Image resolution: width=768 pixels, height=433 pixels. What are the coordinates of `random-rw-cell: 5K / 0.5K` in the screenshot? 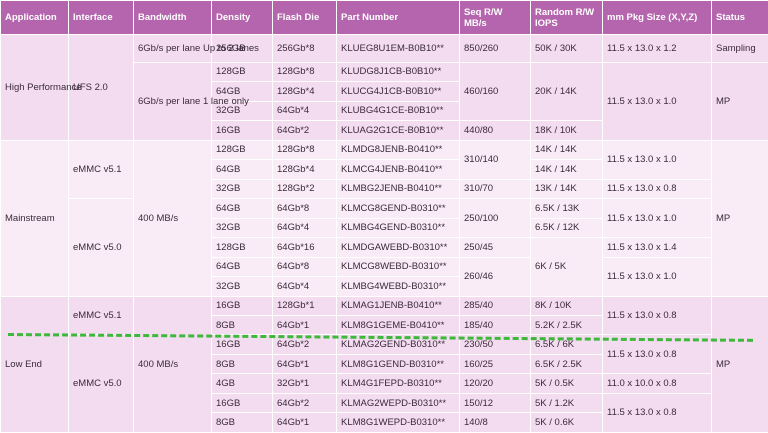 It's located at (566, 383).